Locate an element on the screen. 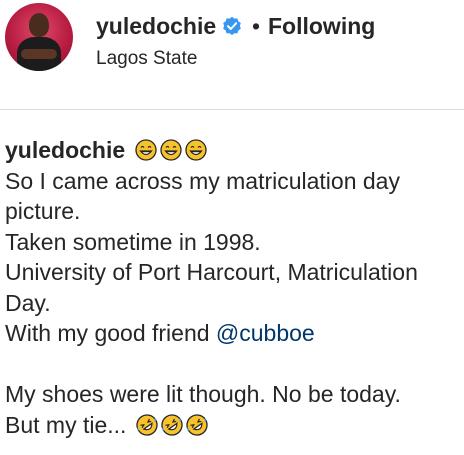 The height and width of the screenshot is (455, 464). caption-line: Day. is located at coordinates (28, 302).